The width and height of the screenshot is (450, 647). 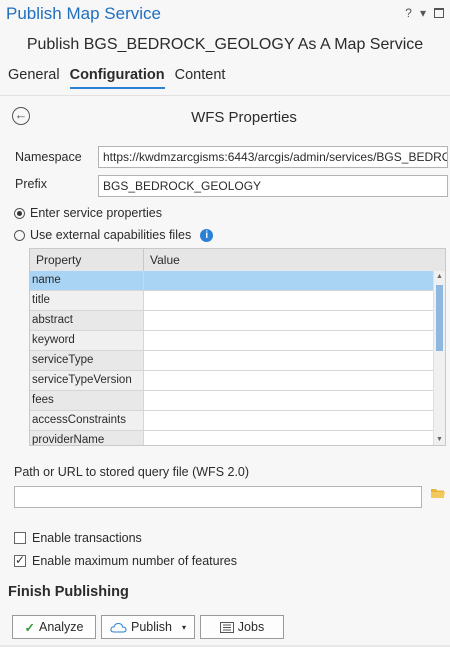 What do you see at coordinates (200, 78) in the screenshot?
I see `tab-content: Content` at bounding box center [200, 78].